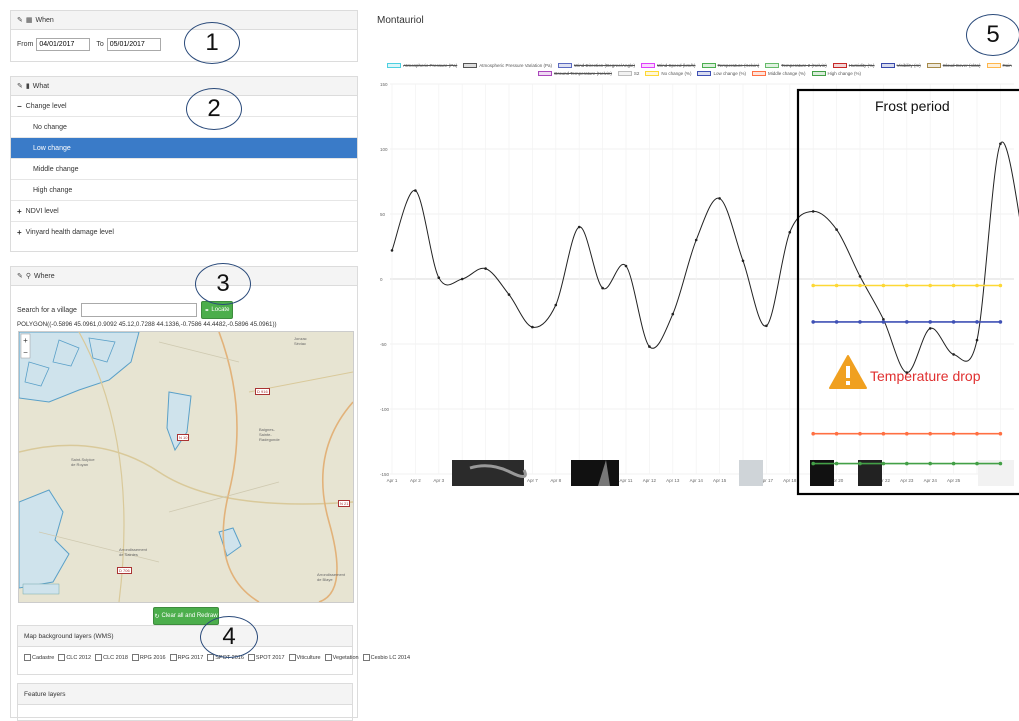 This screenshot has width=1019, height=721. Describe the element at coordinates (39, 657) in the screenshot. I see `layer-checkbox-cadastre: Cadastre` at that location.